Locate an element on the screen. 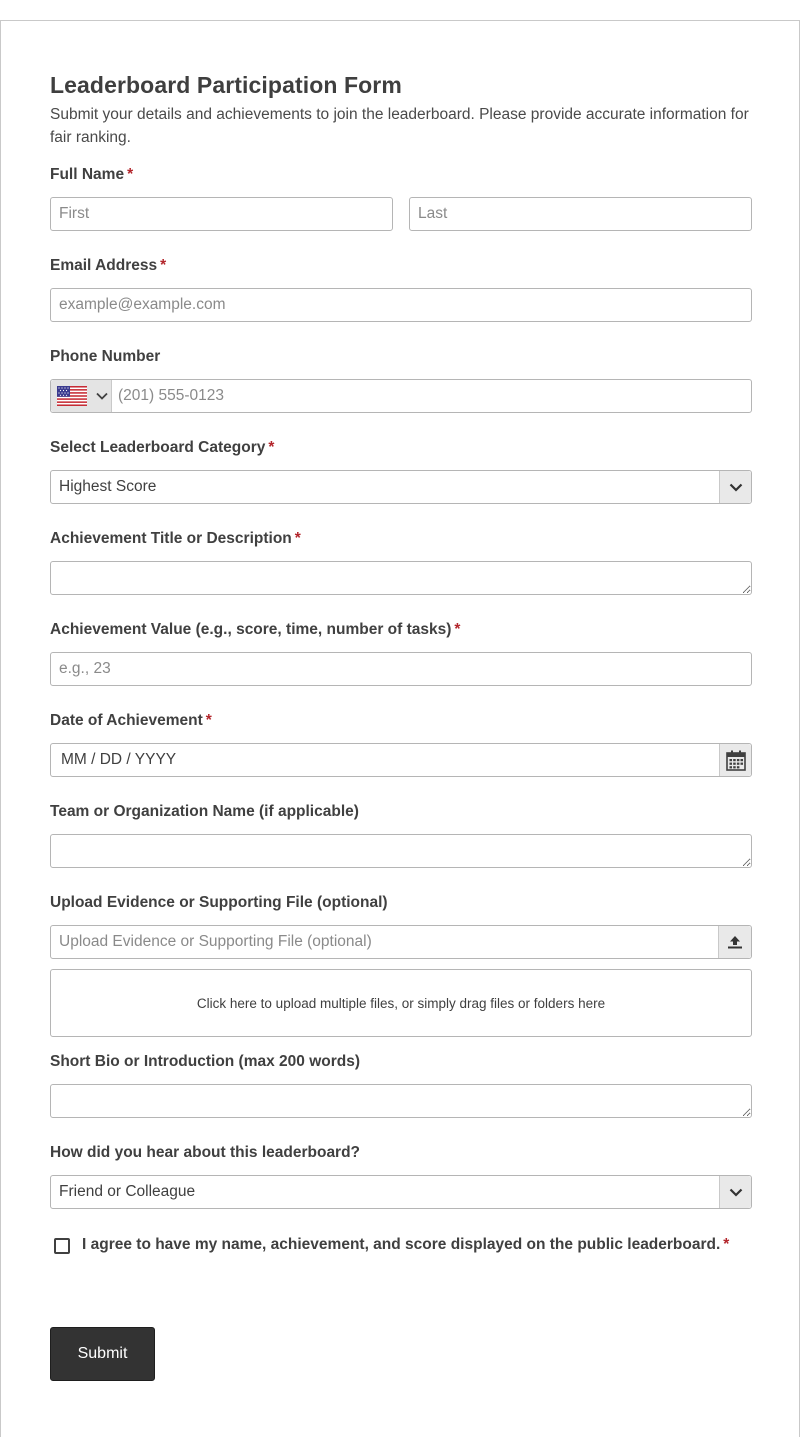 The width and height of the screenshot is (800, 1437). team-textarea is located at coordinates (401, 851).